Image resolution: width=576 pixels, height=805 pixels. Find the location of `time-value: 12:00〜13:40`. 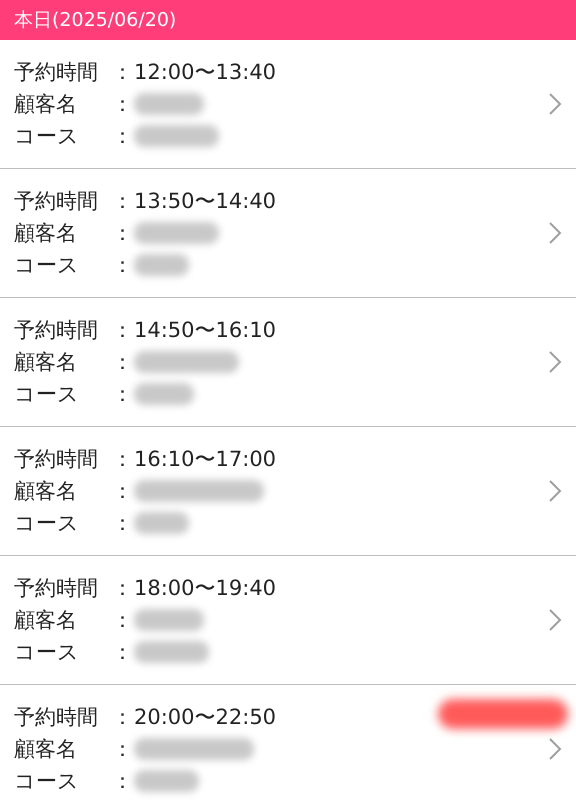

time-value: 12:00〜13:40 is located at coordinates (205, 72).